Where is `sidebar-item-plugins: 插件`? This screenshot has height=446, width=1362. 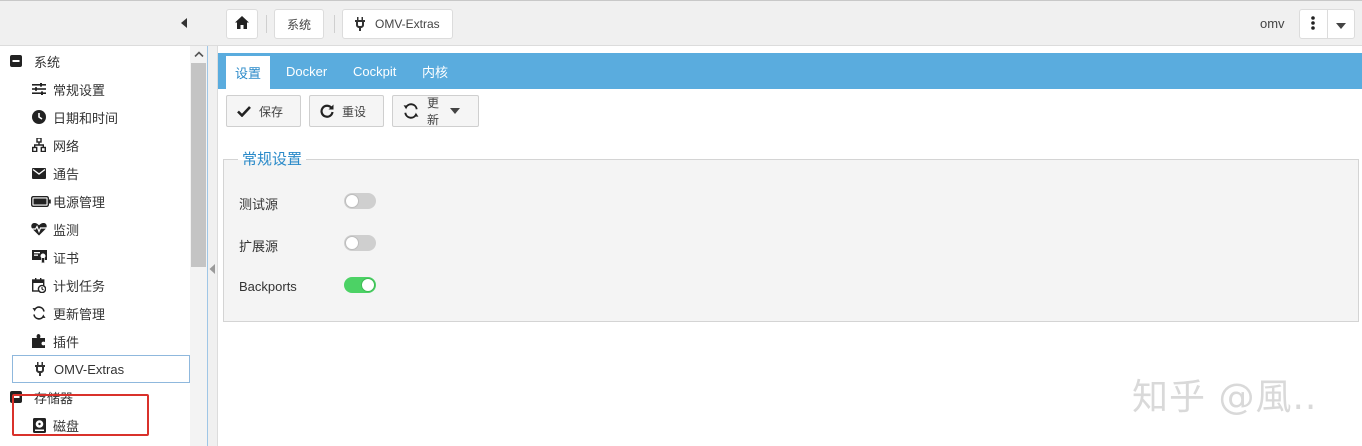
sidebar-item-plugins: 插件 is located at coordinates (95, 341).